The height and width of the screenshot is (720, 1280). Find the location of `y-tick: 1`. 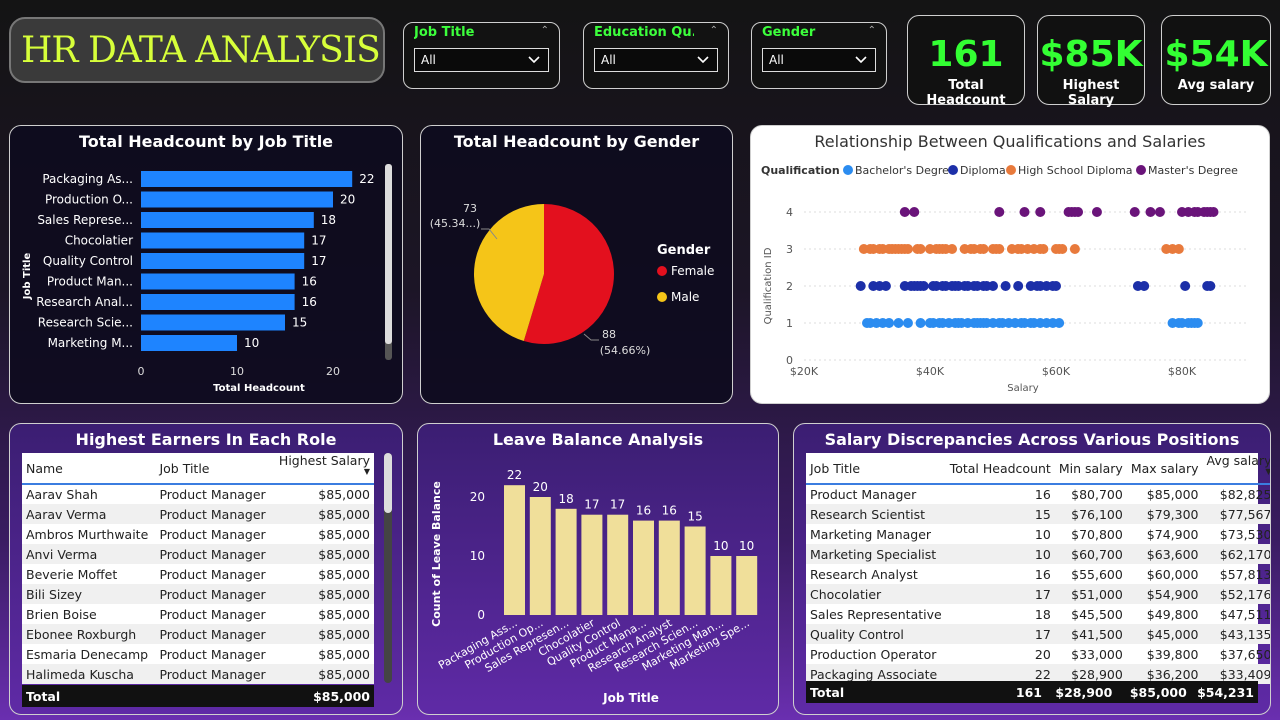

y-tick: 1 is located at coordinates (789, 323).